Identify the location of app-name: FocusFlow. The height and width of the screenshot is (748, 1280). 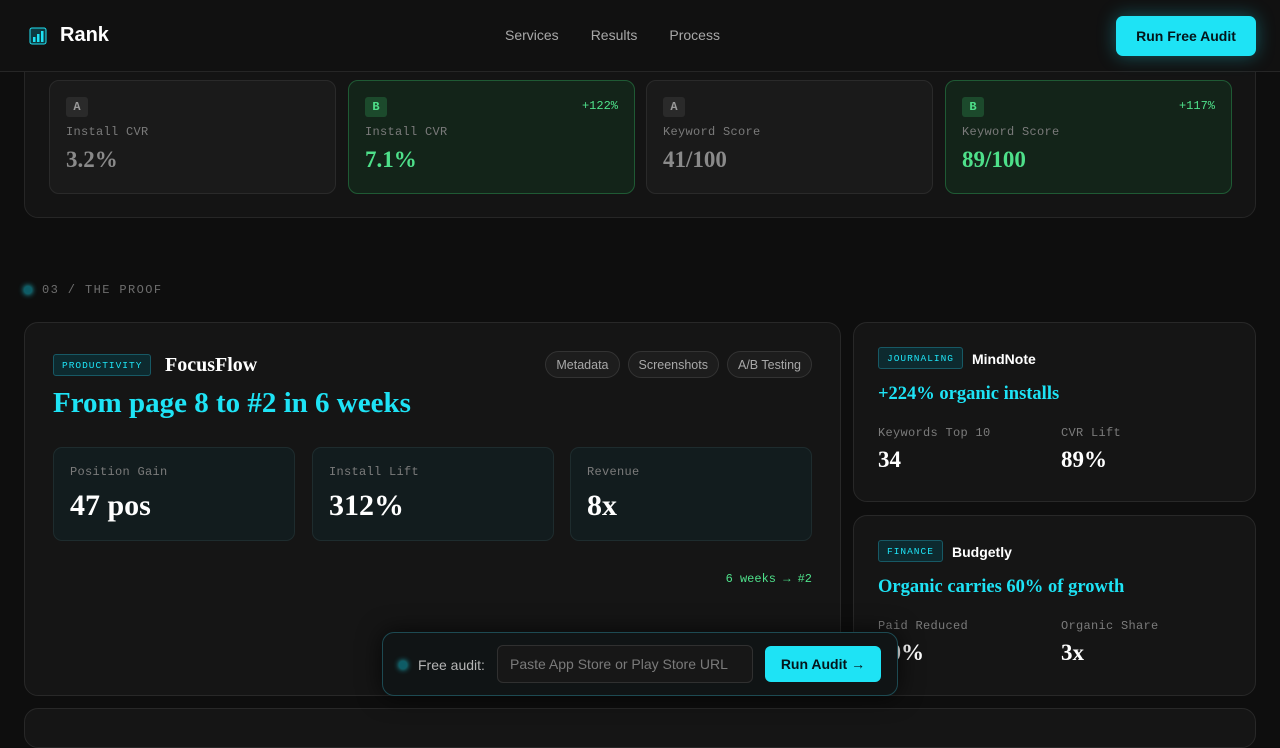
(211, 365).